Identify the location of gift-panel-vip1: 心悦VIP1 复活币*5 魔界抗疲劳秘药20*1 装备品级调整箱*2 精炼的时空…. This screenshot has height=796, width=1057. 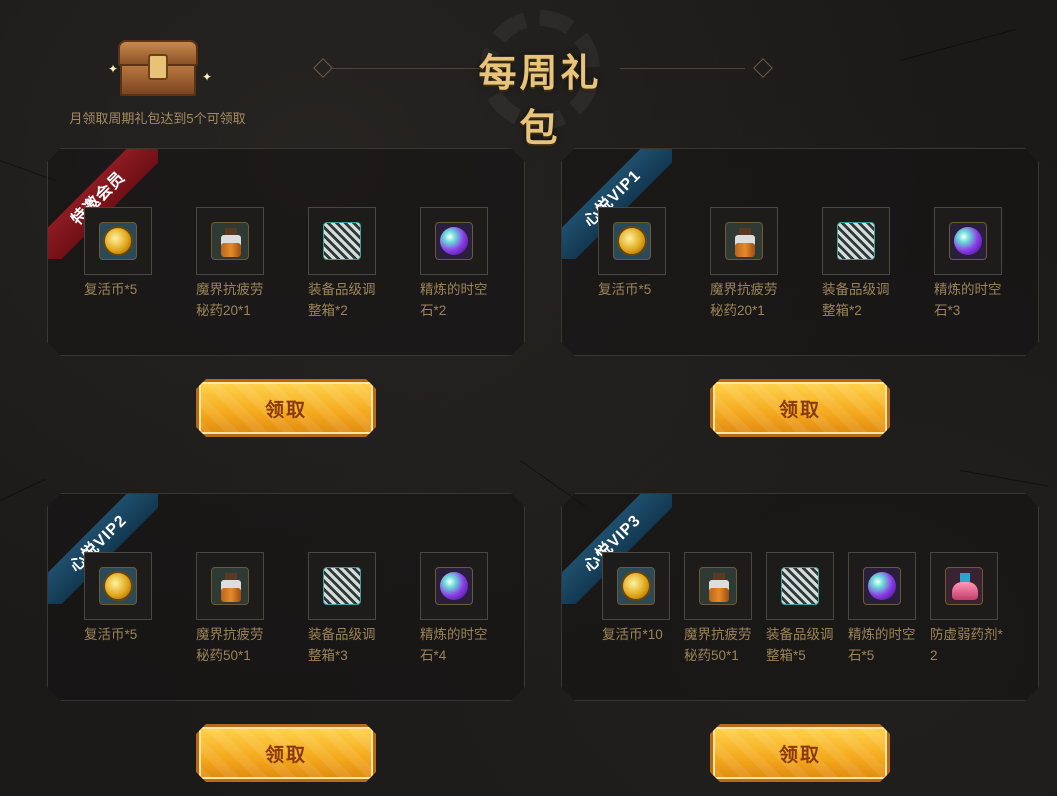
(800, 252).